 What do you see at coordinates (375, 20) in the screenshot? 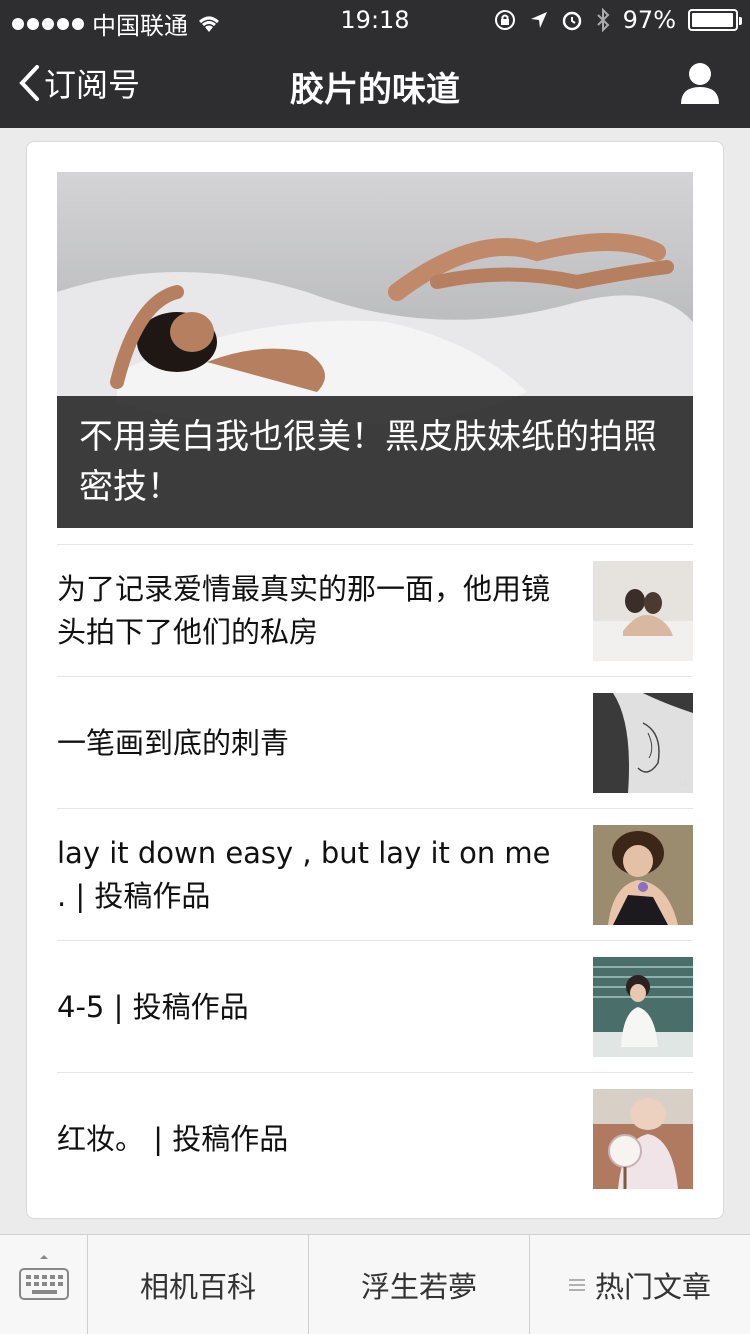
I see `status-bar: 中国联通 19:18 97%` at bounding box center [375, 20].